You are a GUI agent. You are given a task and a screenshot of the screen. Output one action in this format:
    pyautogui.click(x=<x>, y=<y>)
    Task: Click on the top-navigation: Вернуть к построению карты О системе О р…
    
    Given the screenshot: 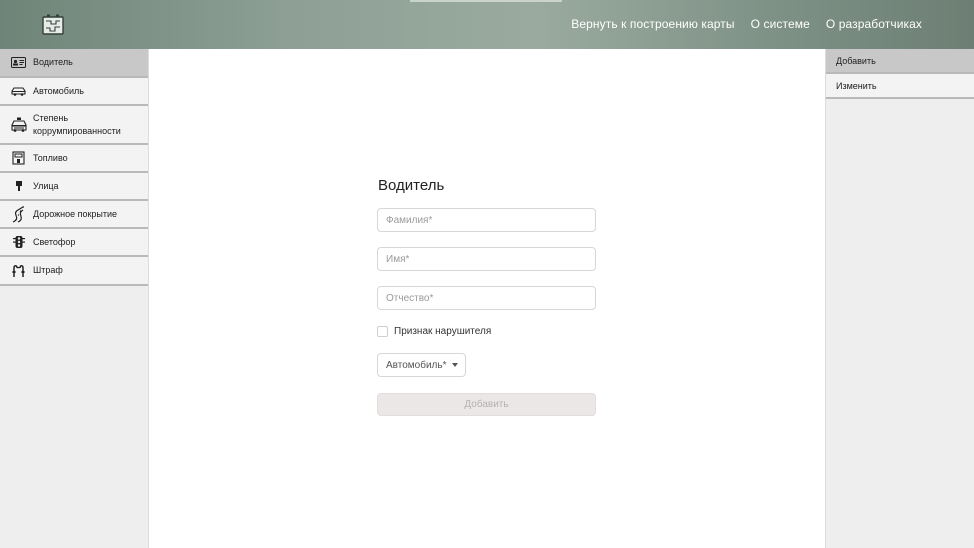 What is the action you would take?
    pyautogui.click(x=746, y=24)
    